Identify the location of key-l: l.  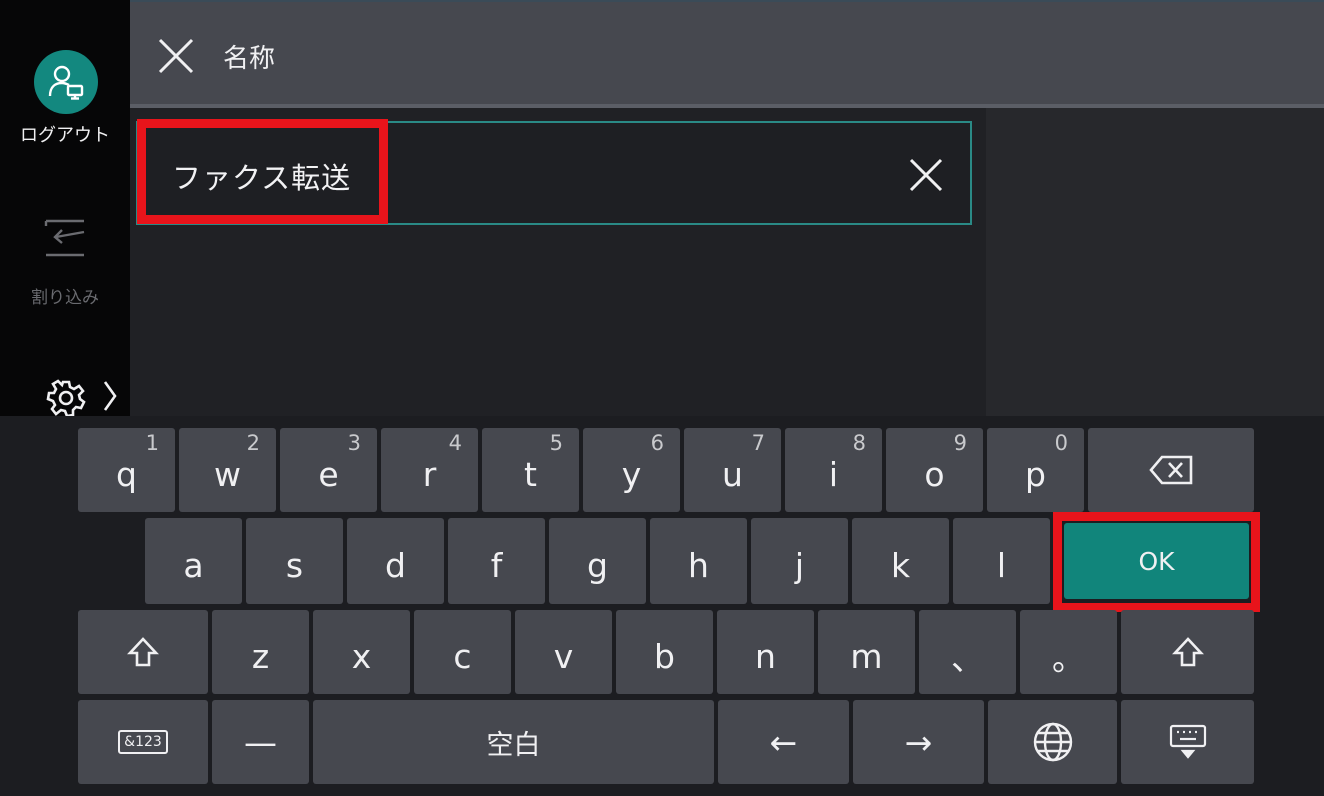
(1001, 561).